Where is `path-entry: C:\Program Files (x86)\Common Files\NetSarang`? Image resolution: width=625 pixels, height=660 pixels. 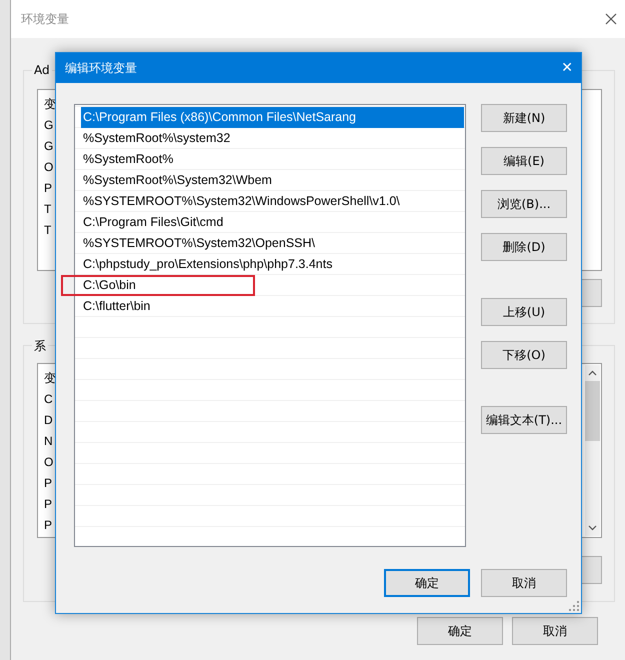
path-entry: C:\Program Files (x86)\Common Files\NetSarang is located at coordinates (272, 117).